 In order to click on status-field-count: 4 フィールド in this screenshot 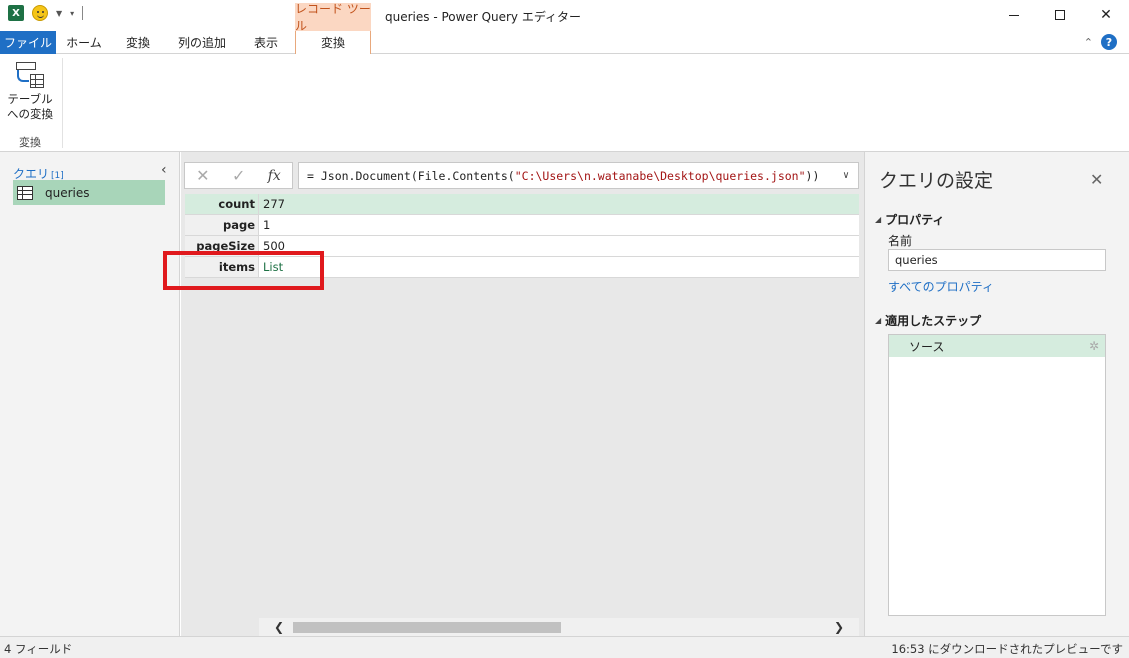, I will do `click(38, 649)`.